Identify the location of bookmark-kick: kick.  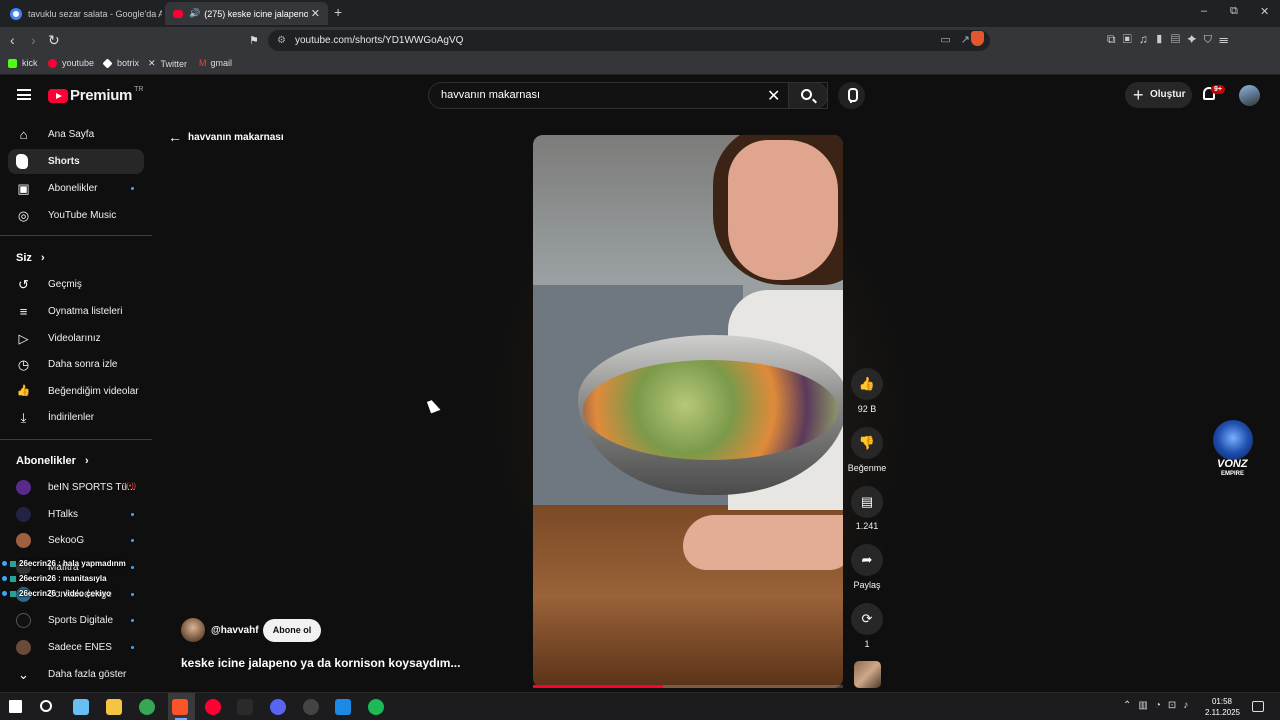
(23, 63).